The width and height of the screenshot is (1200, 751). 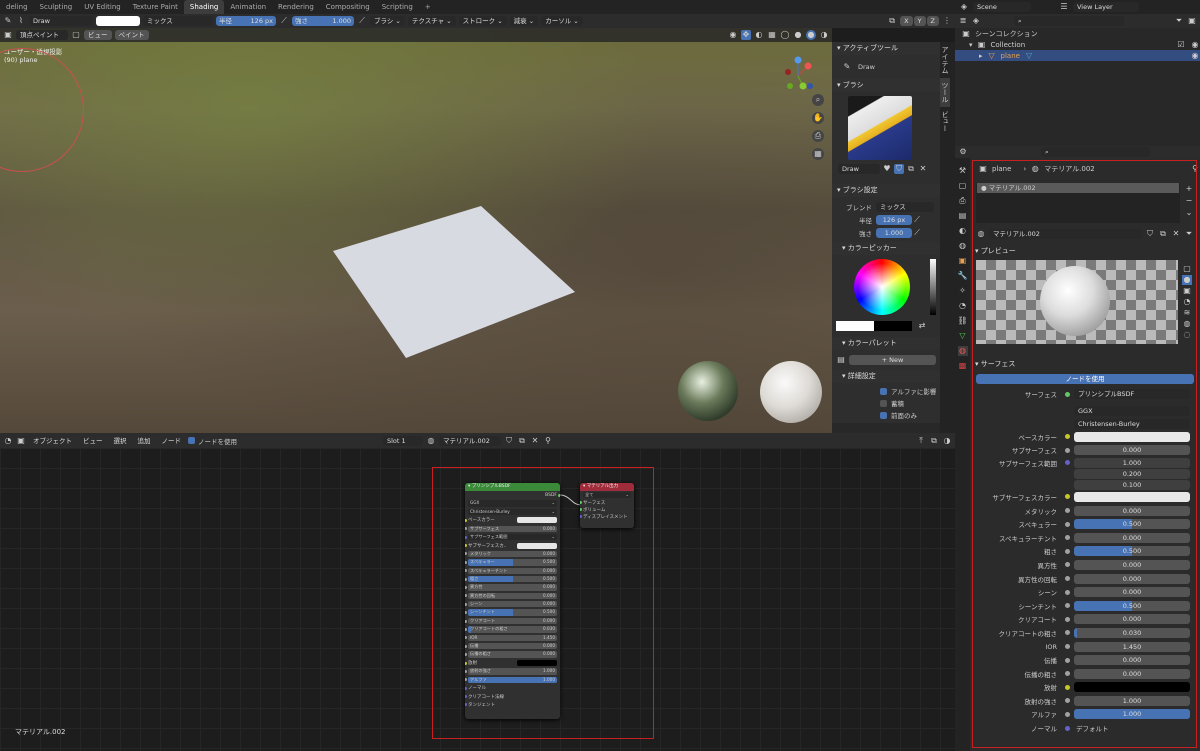 I want to click on physics-tab-icon: ◔, so click(x=963, y=306).